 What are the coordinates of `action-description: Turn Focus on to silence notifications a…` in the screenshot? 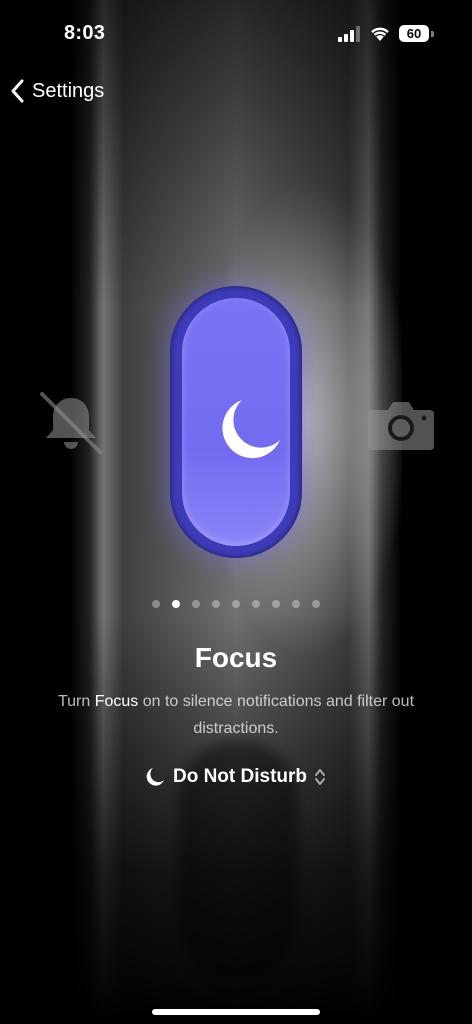 It's located at (236, 715).